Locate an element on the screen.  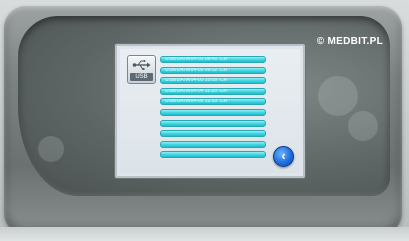
back-button: ‹ is located at coordinates (283, 156).